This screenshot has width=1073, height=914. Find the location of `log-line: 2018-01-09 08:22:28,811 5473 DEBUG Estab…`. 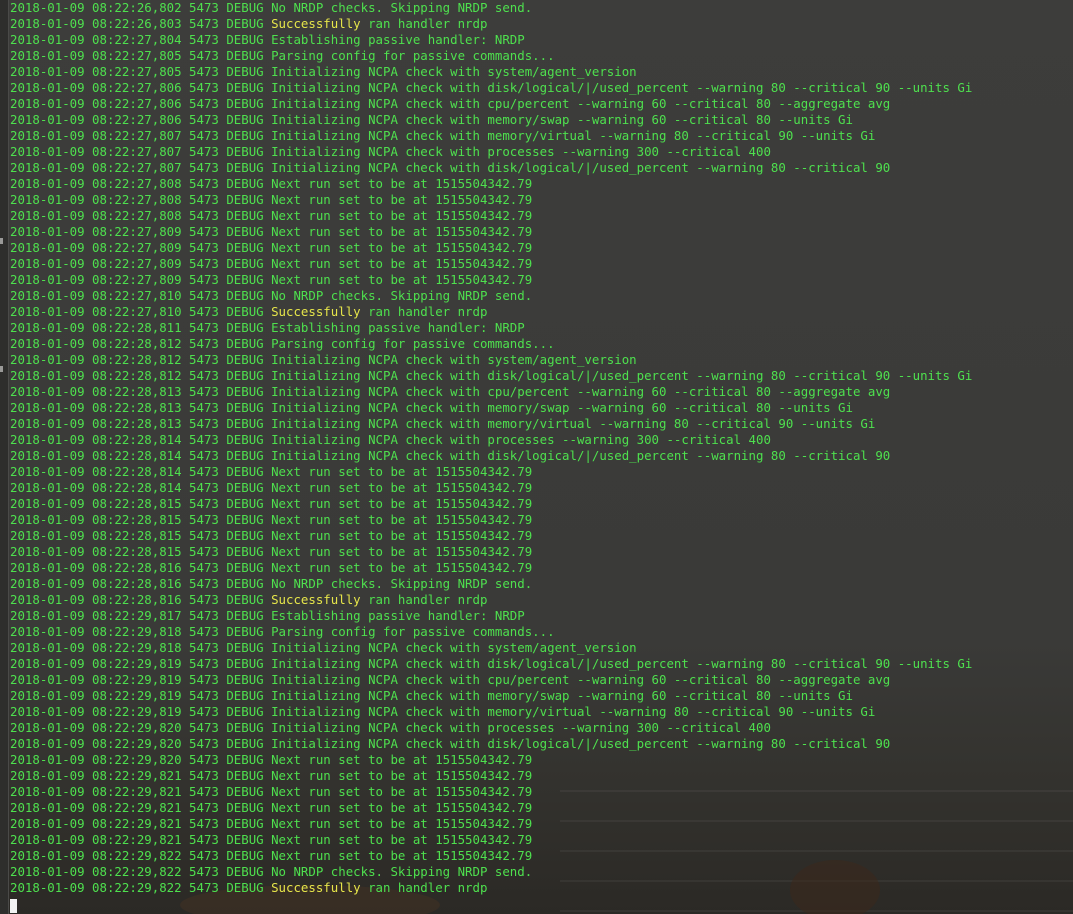

log-line: 2018-01-09 08:22:28,811 5473 DEBUG Estab… is located at coordinates (541, 328).